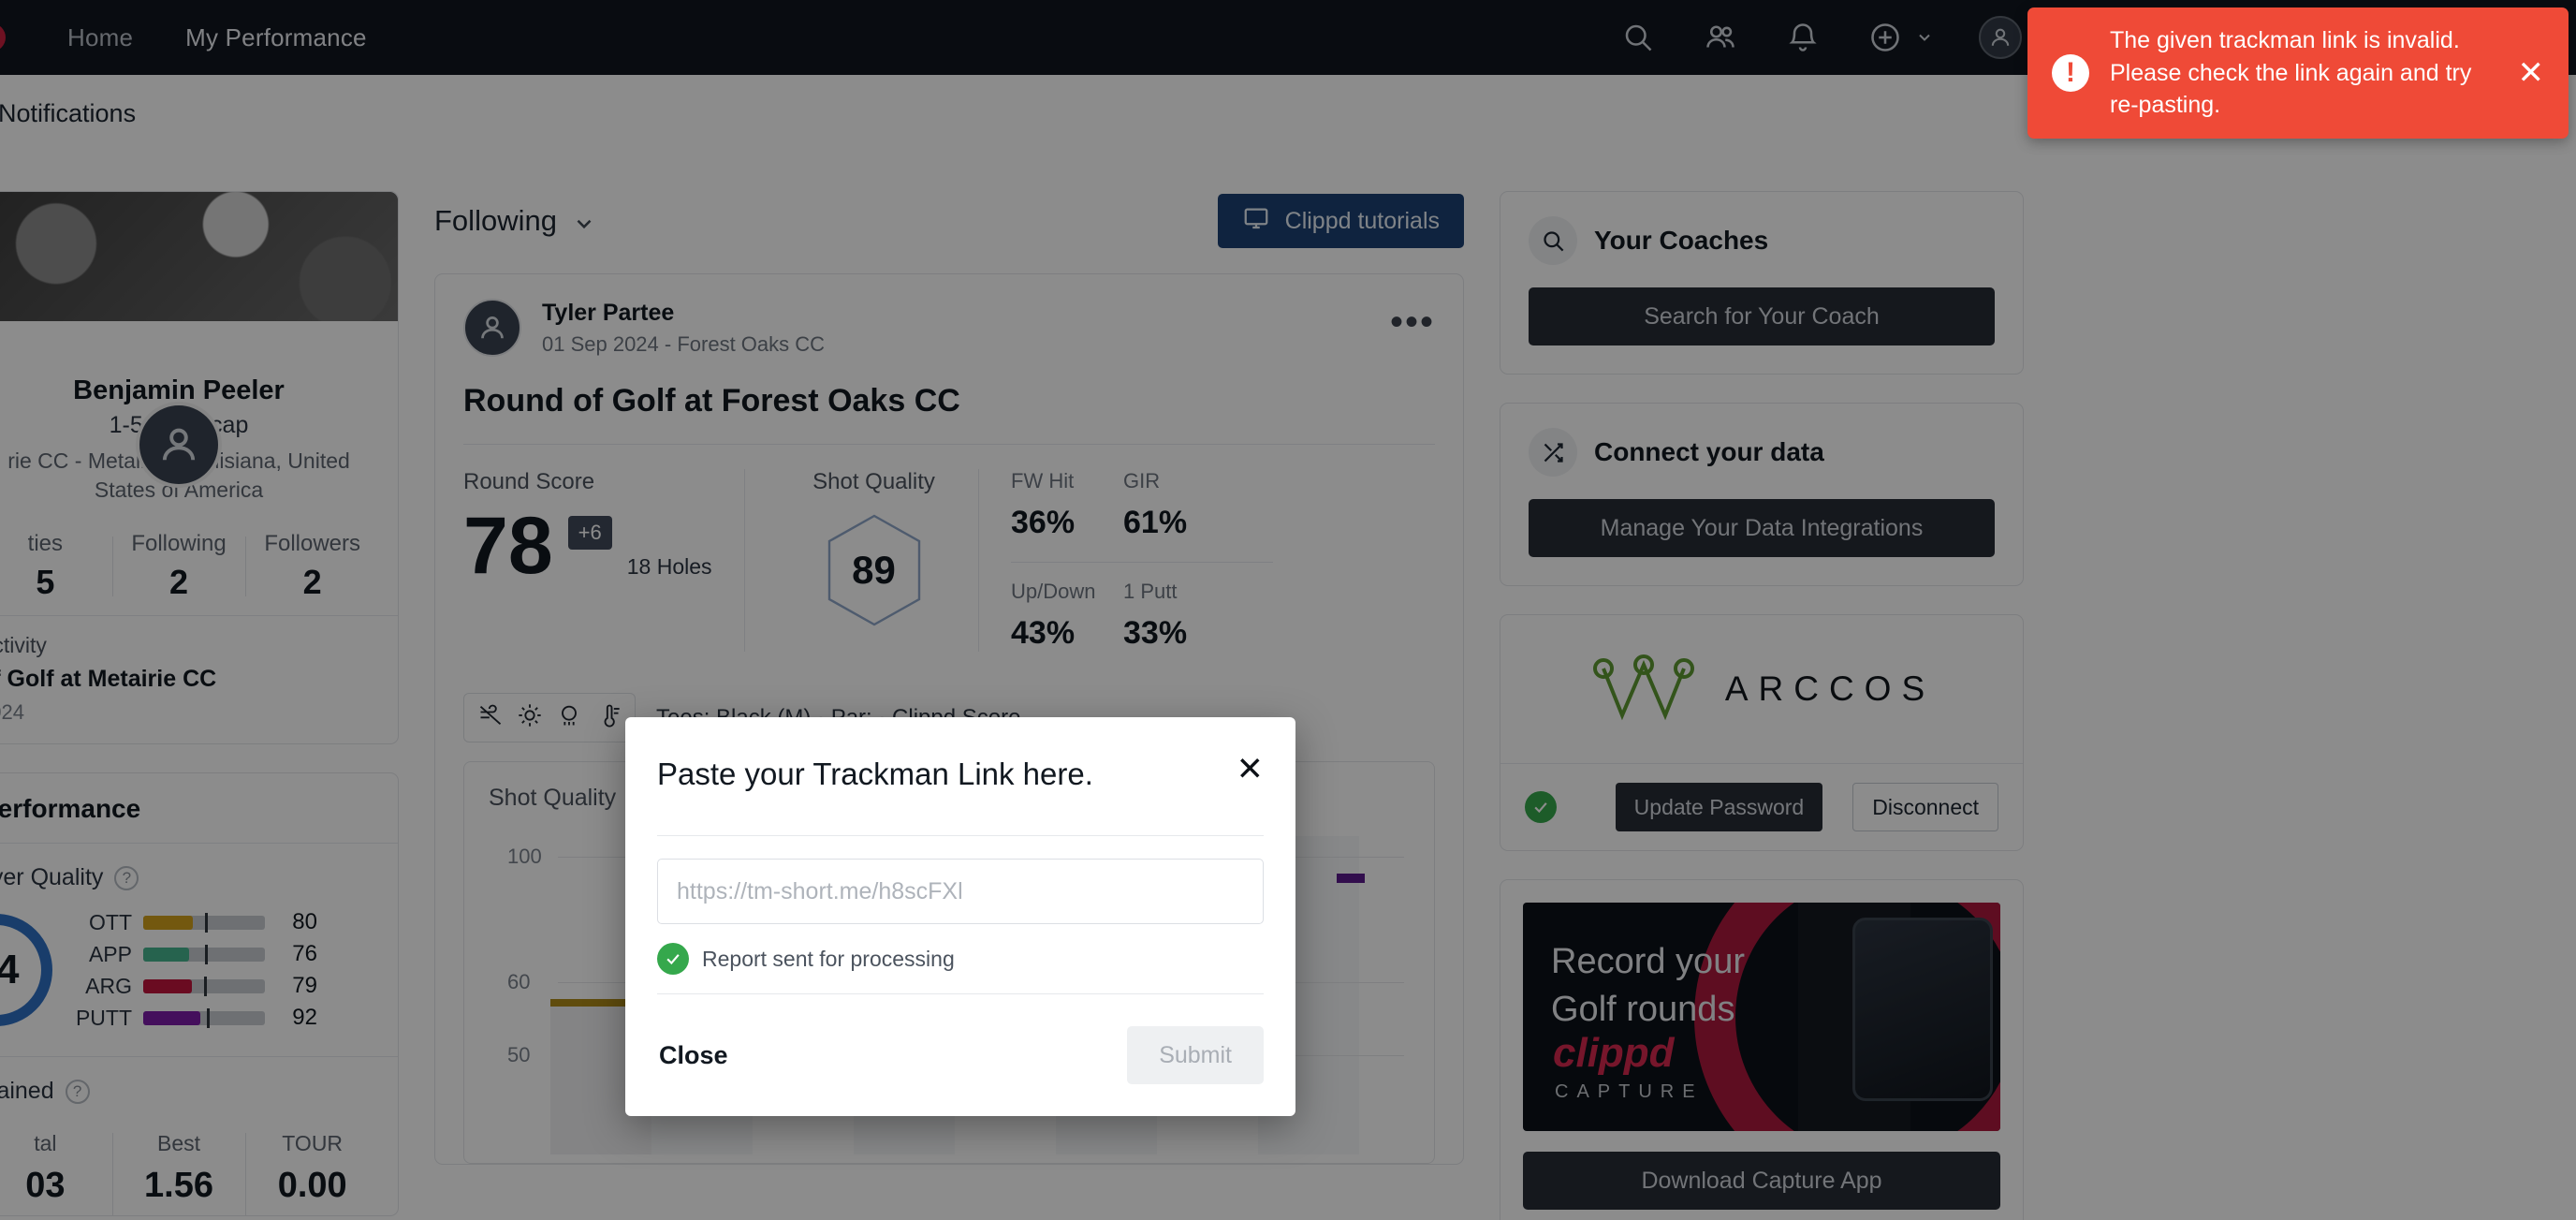  Describe the element at coordinates (693, 1056) in the screenshot. I see `close-button: Close` at that location.